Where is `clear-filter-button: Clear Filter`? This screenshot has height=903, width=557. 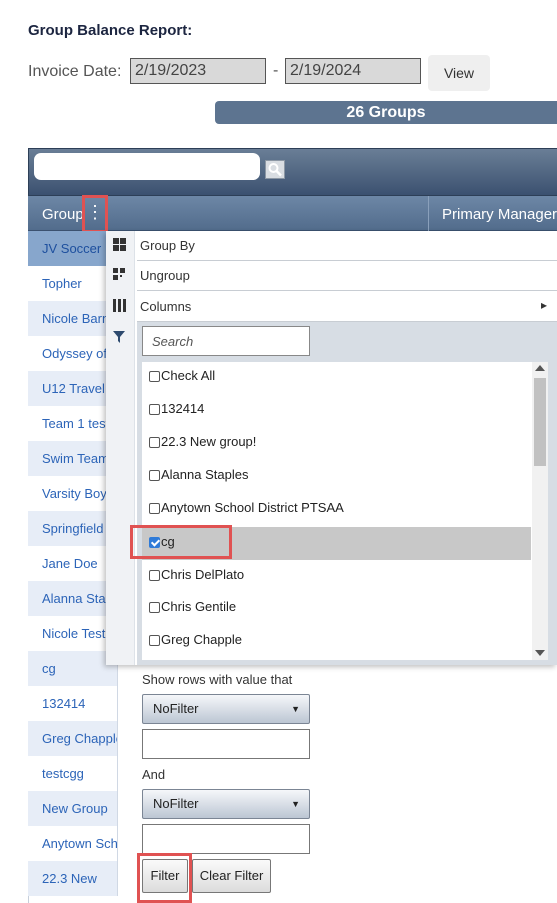
clear-filter-button: Clear Filter is located at coordinates (231, 876).